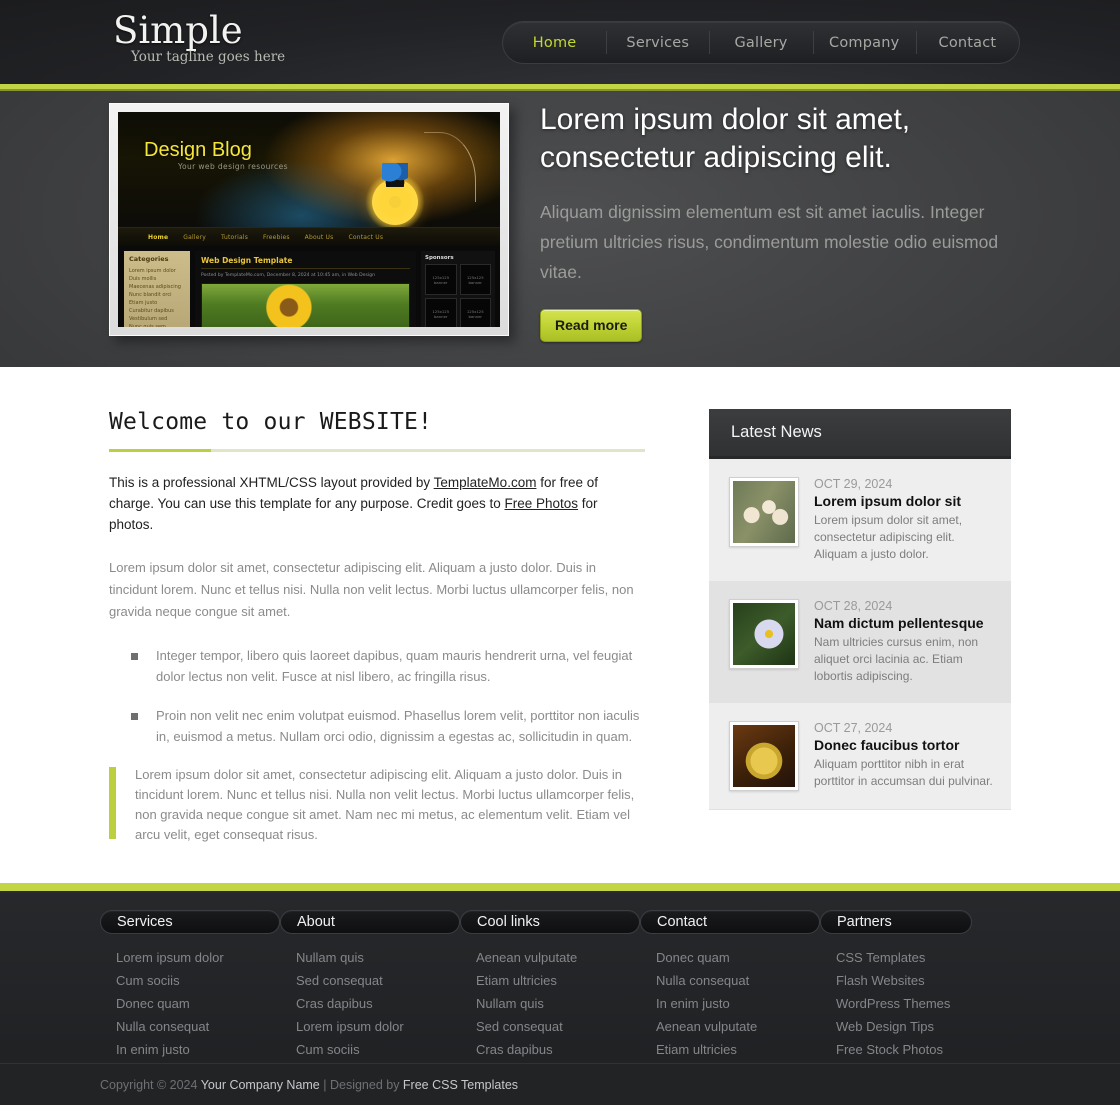 This screenshot has height=1120, width=1120. What do you see at coordinates (560, 888) in the screenshot?
I see `footer-accent-bar` at bounding box center [560, 888].